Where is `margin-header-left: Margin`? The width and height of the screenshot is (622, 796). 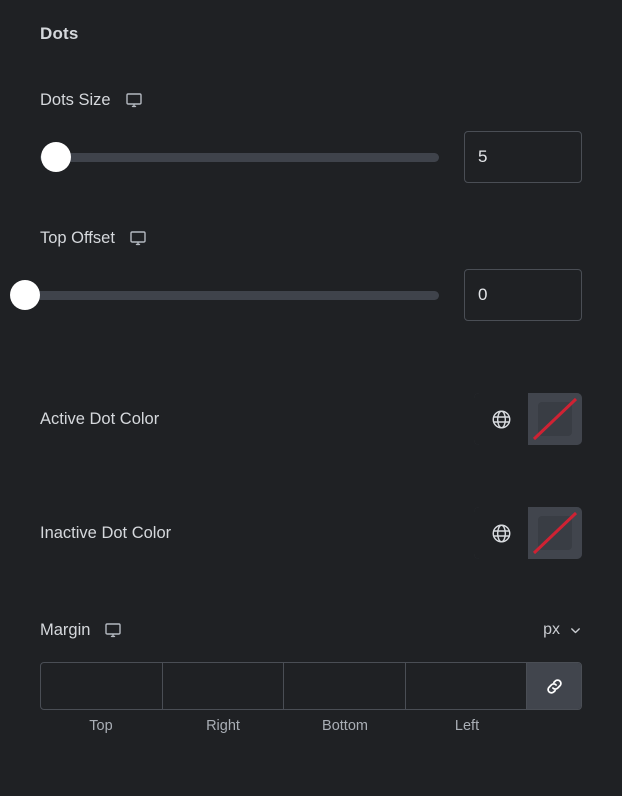 margin-header-left: Margin is located at coordinates (81, 630).